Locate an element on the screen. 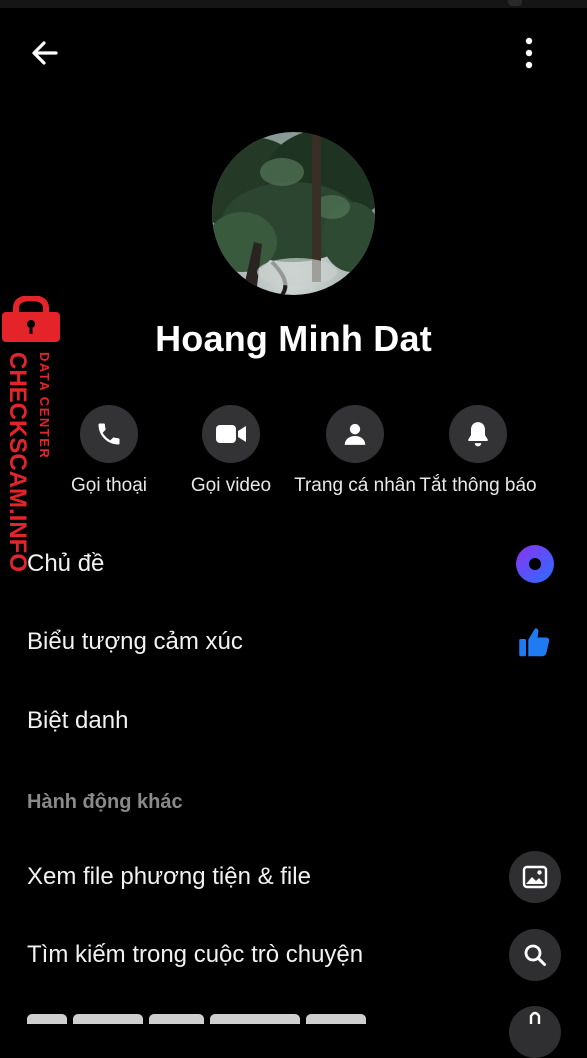 This screenshot has height=1058, width=587. video-camera-icon is located at coordinates (231, 434).